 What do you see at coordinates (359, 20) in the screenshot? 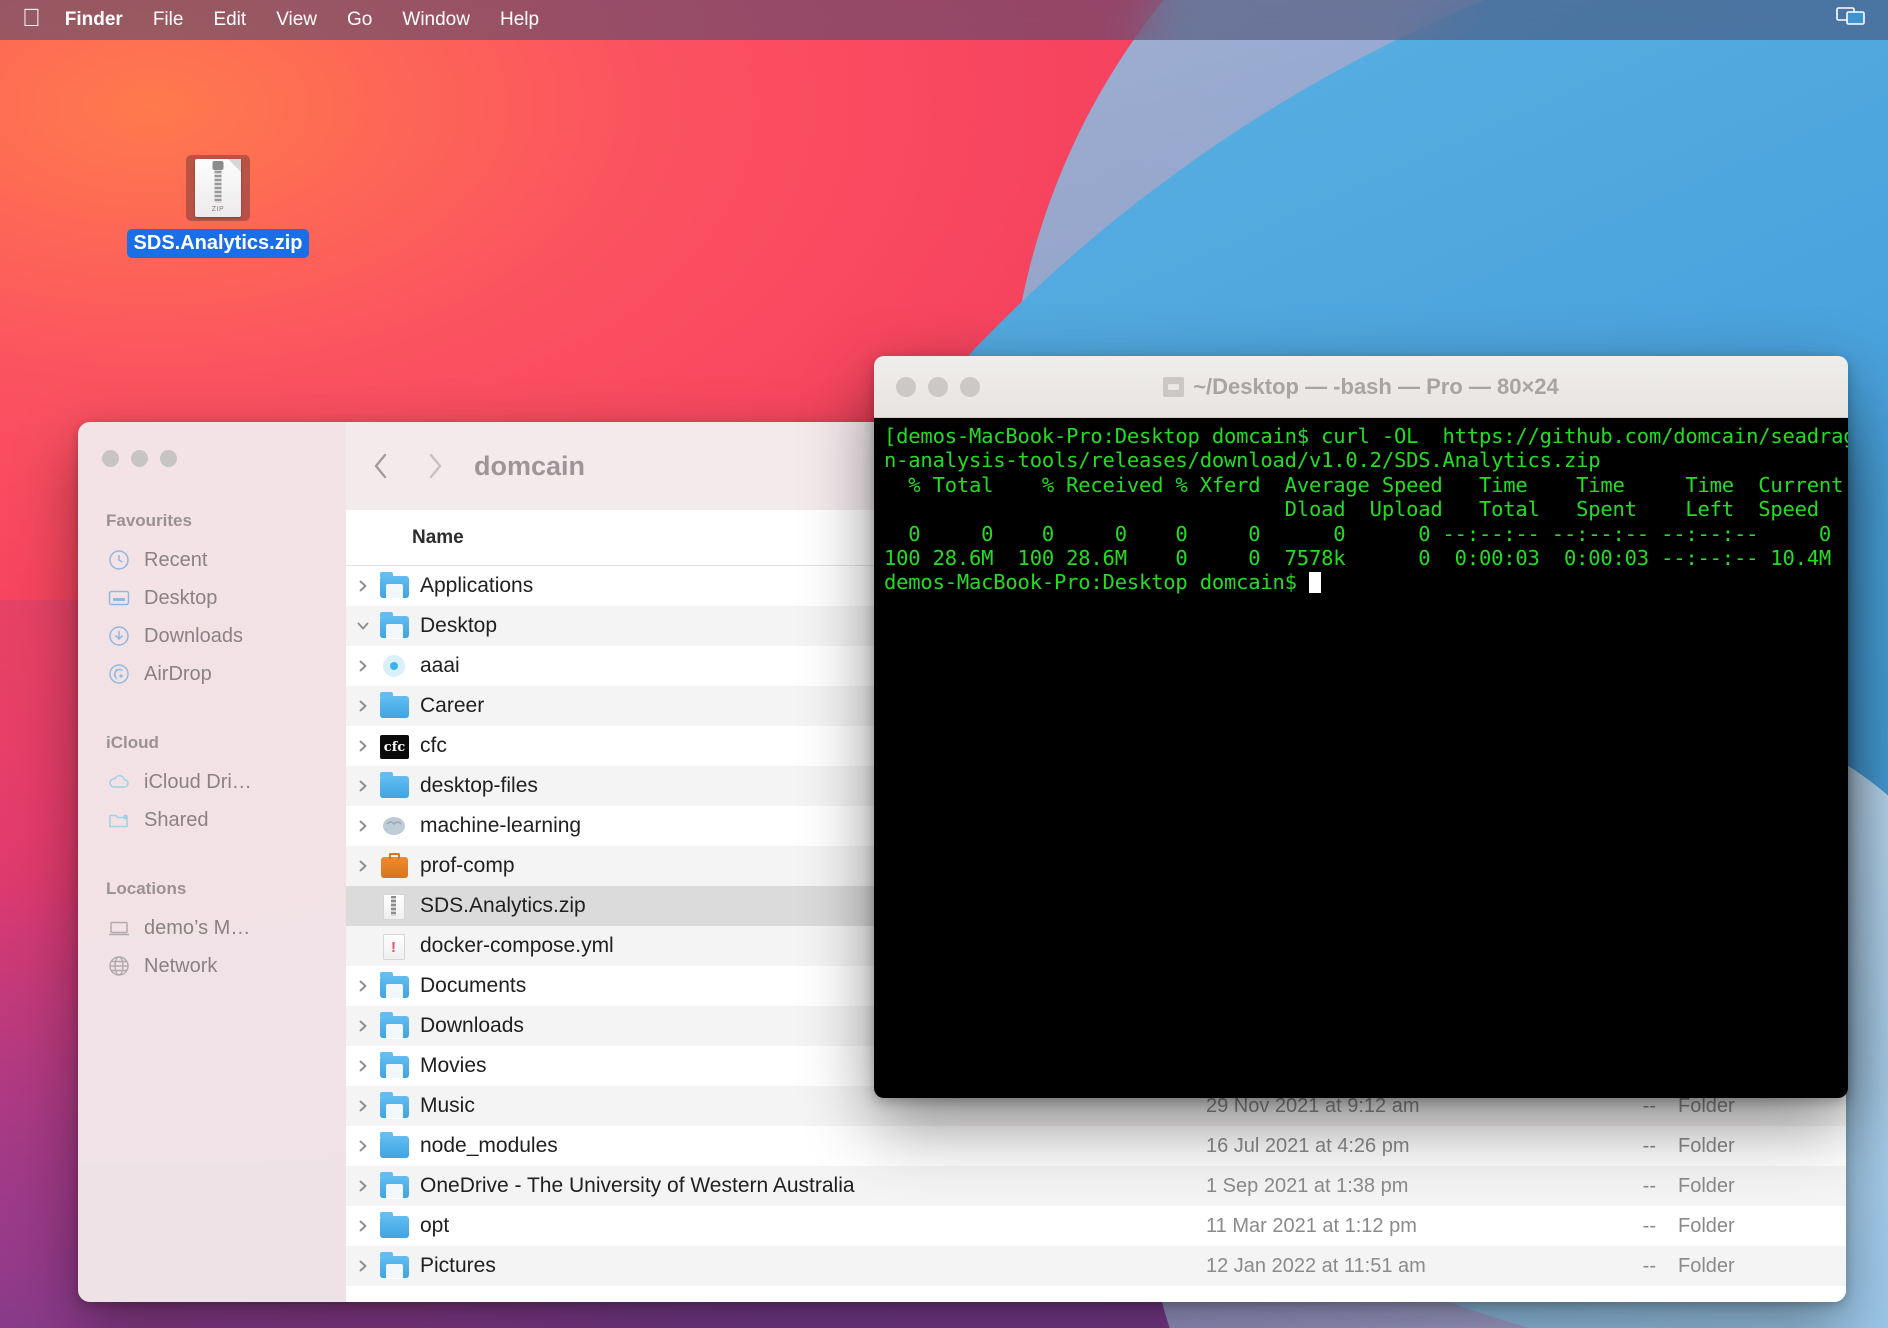
I see `menu-item-go: Go` at bounding box center [359, 20].